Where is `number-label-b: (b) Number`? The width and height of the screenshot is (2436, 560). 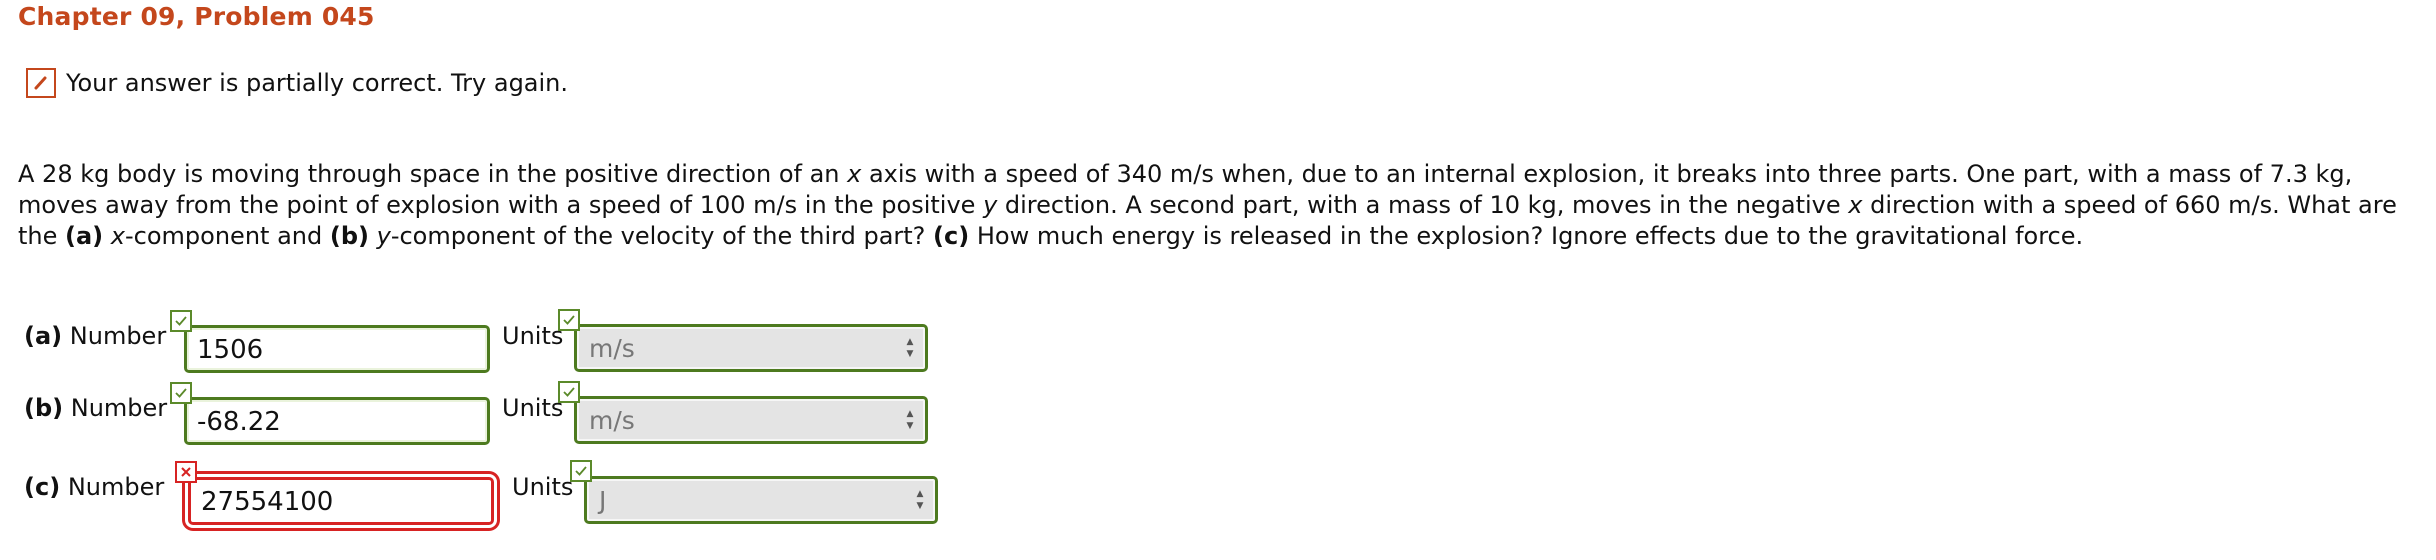 number-label-b: (b) Number is located at coordinates (95, 408).